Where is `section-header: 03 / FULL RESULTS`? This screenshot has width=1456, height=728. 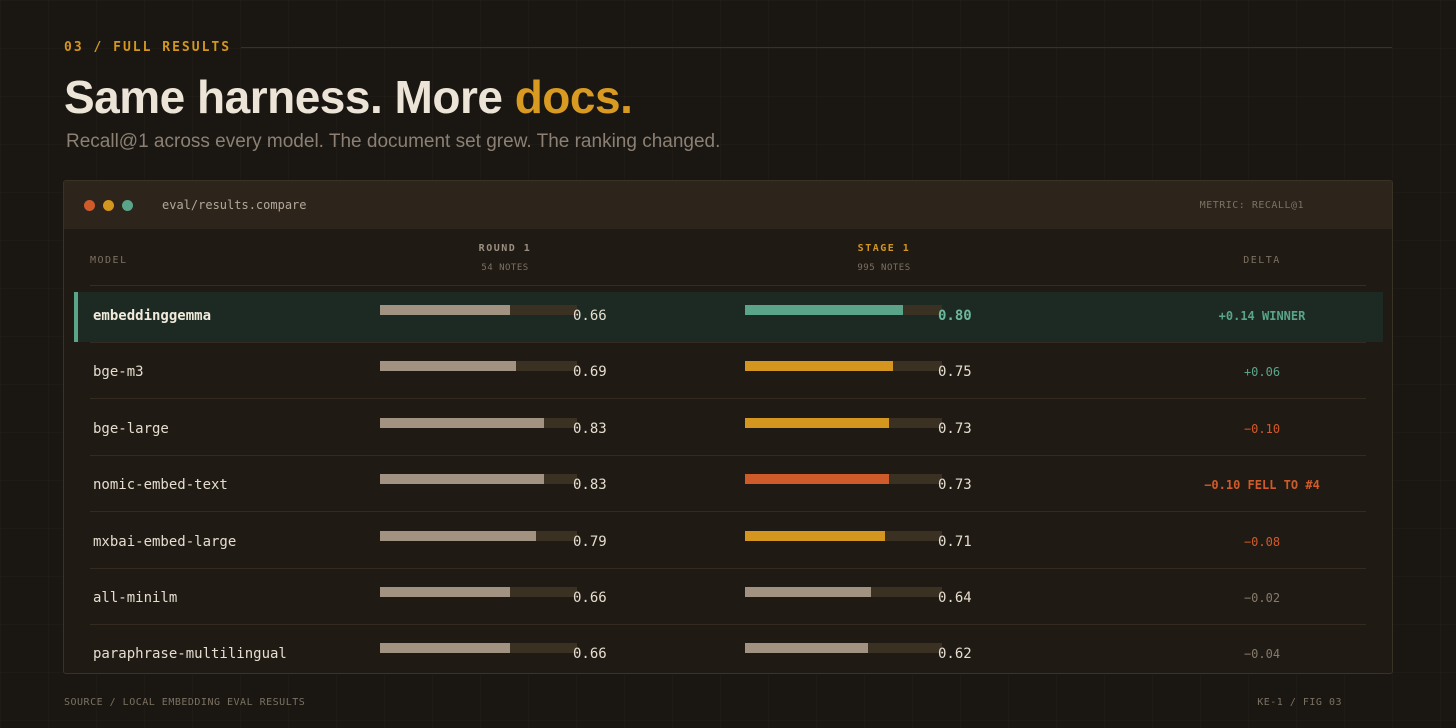 section-header: 03 / FULL RESULTS is located at coordinates (728, 47).